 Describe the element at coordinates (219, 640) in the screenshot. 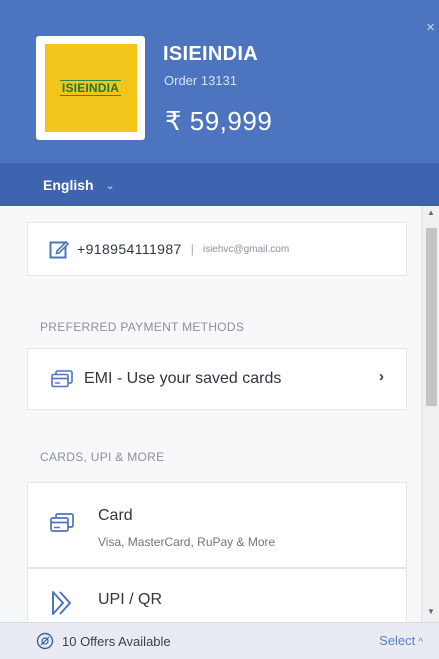

I see `offers-footer: 10 Offers Available Select ^` at that location.